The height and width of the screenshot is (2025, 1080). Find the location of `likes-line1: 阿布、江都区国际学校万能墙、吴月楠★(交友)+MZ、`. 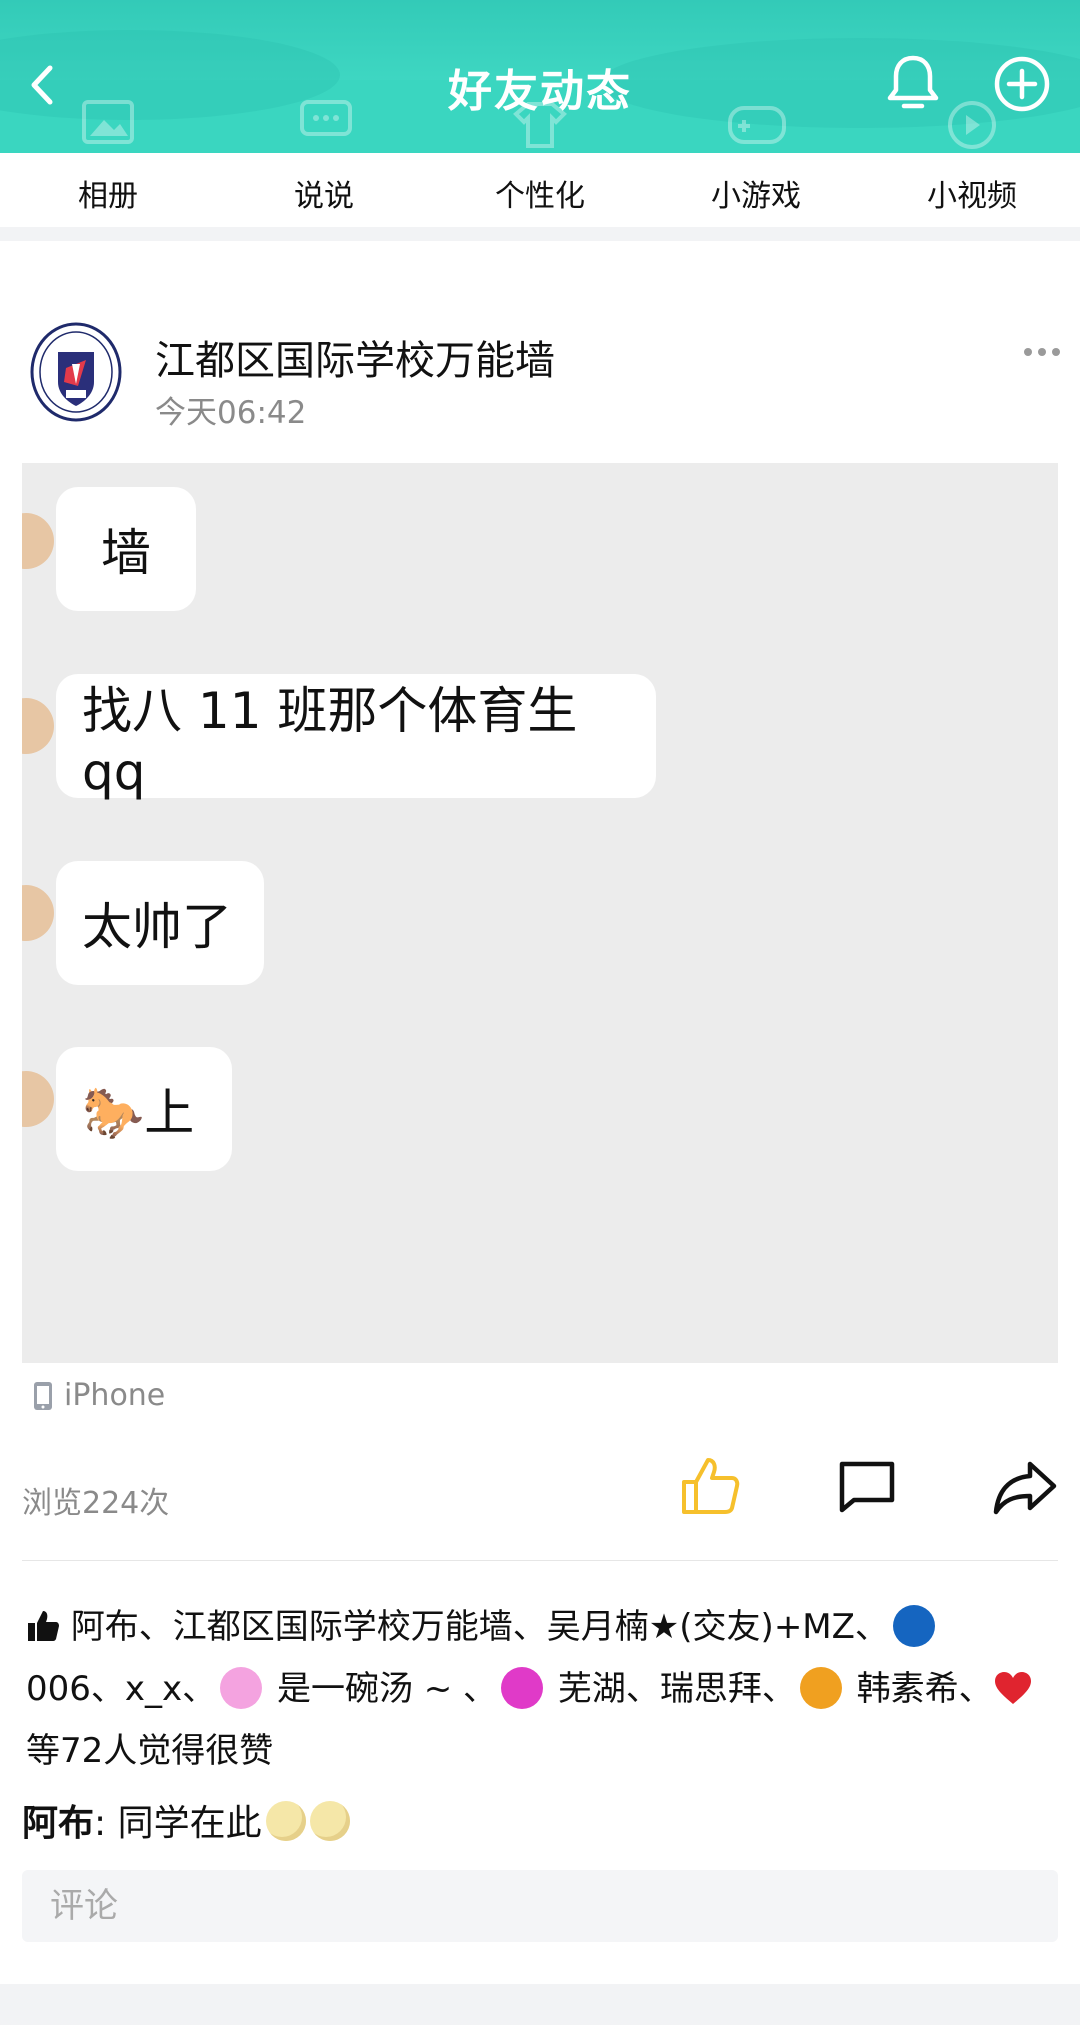

likes-line1: 阿布、江都区国际学校万能墙、吴月楠★(交友)+MZ、 is located at coordinates (479, 1627).